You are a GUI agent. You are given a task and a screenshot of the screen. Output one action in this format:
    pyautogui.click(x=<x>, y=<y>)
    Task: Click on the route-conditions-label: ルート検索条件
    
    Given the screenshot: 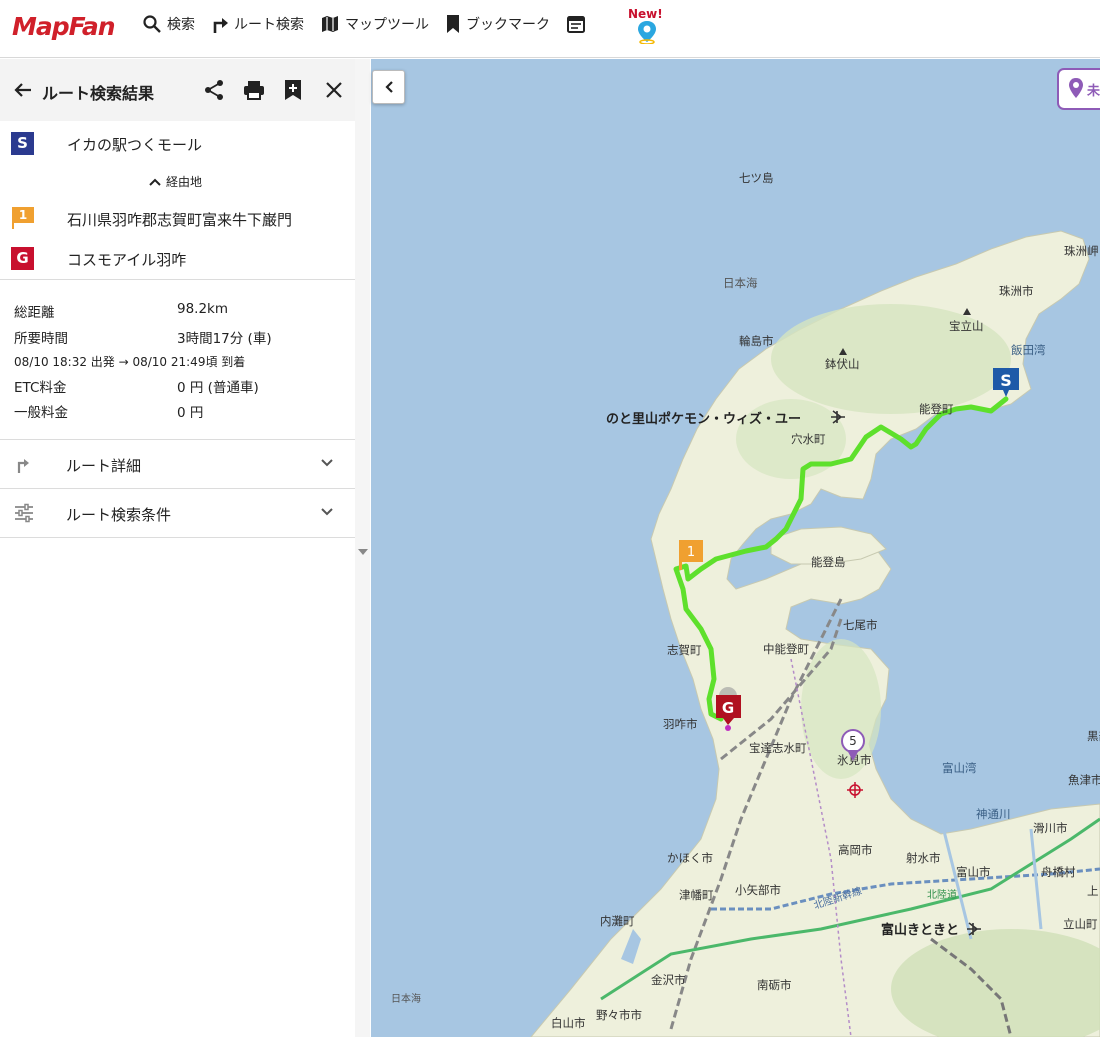 What is the action you would take?
    pyautogui.click(x=119, y=515)
    